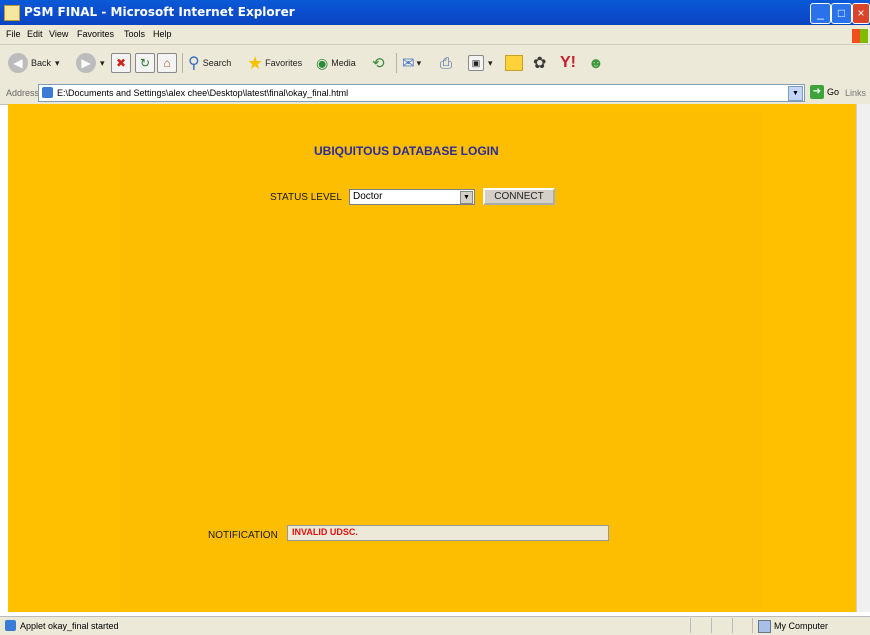 This screenshot has width=870, height=635. Describe the element at coordinates (863, 358) in the screenshot. I see `vertical-scrollbar` at that location.